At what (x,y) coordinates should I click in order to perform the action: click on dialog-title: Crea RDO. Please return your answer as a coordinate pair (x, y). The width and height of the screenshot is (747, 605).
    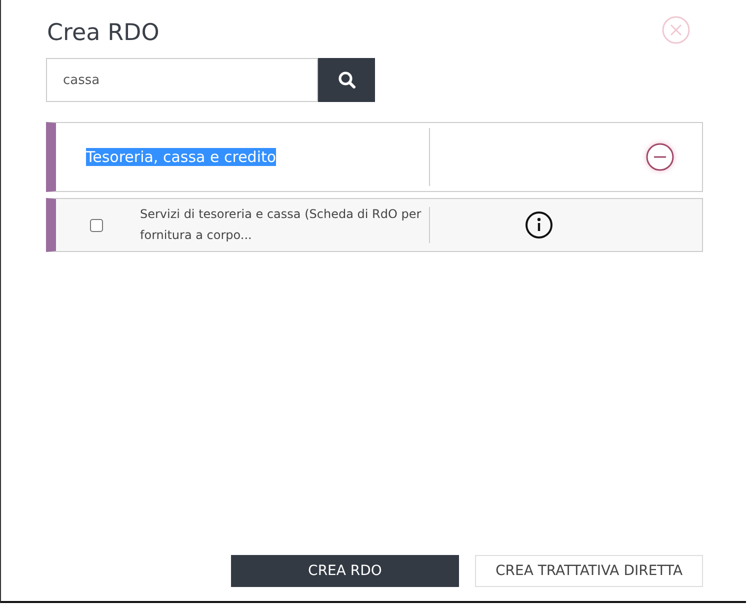
    Looking at the image, I should click on (103, 33).